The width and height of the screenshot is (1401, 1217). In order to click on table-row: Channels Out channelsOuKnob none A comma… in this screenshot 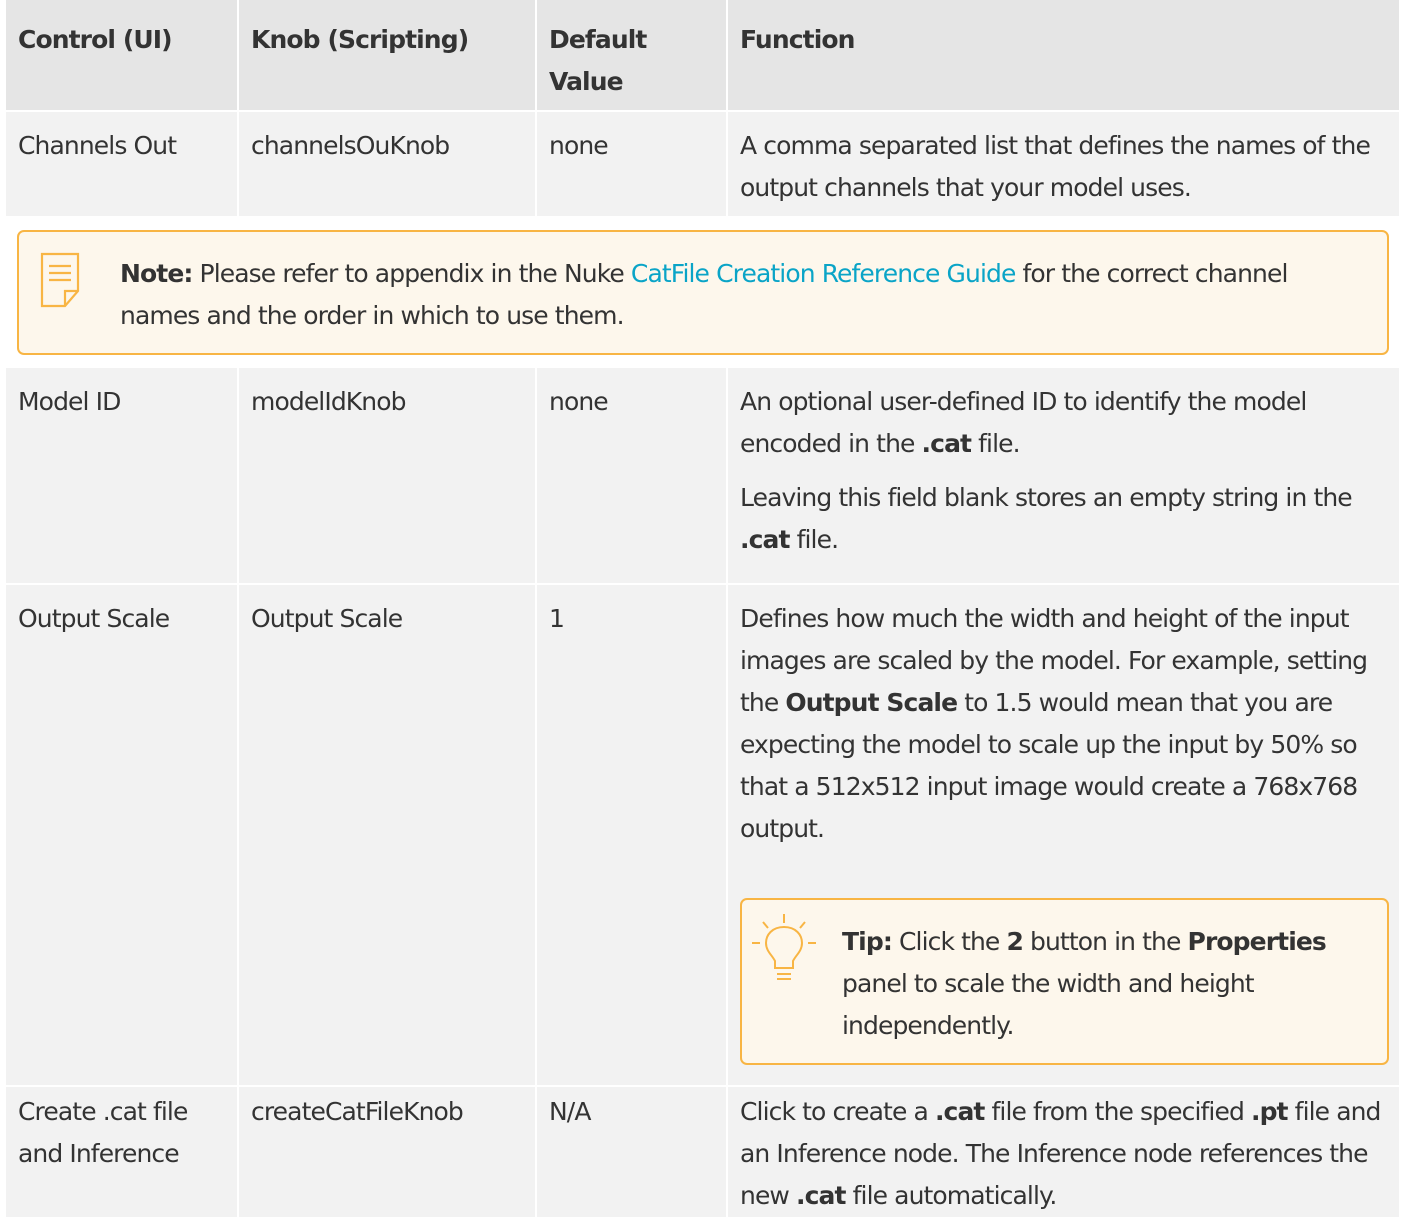, I will do `click(702, 164)`.